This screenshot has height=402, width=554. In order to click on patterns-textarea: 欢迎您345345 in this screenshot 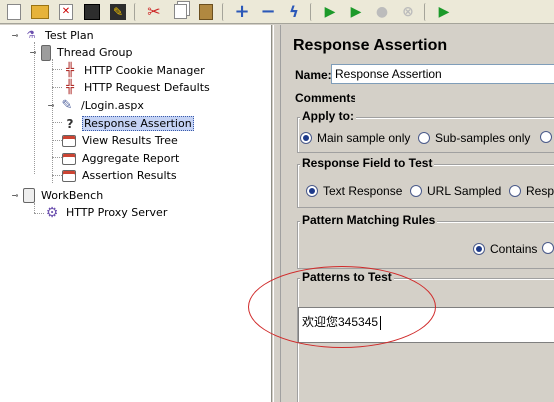, I will do `click(426, 325)`.